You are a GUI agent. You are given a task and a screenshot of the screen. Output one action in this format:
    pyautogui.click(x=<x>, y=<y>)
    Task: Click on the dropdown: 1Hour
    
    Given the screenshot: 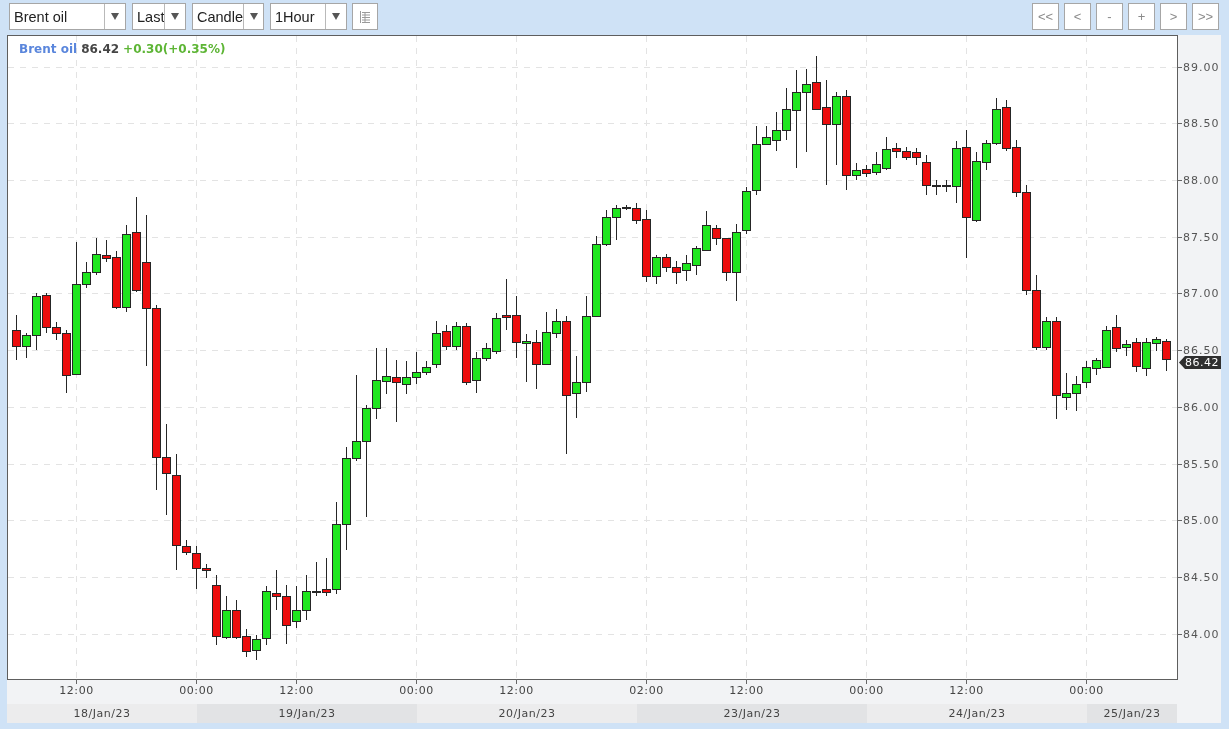 What is the action you would take?
    pyautogui.click(x=308, y=16)
    